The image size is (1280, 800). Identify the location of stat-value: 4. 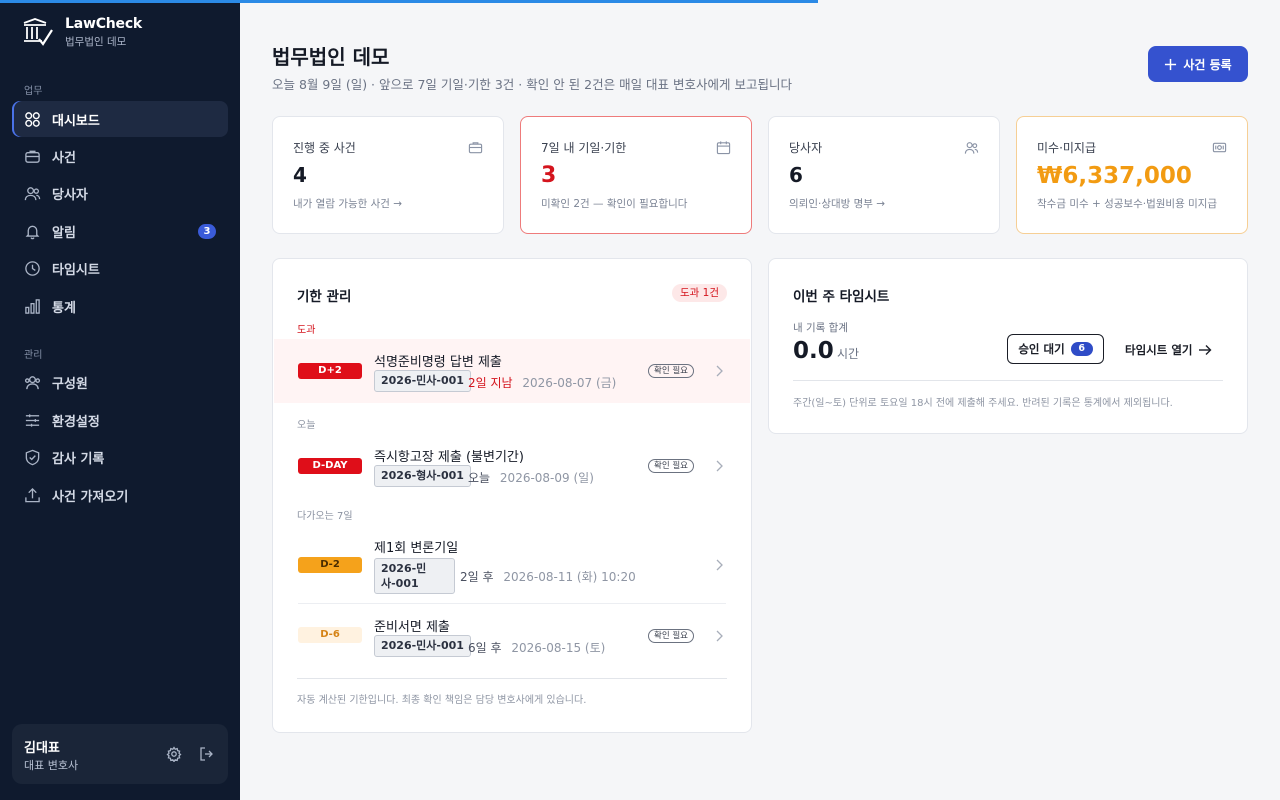
(300, 175).